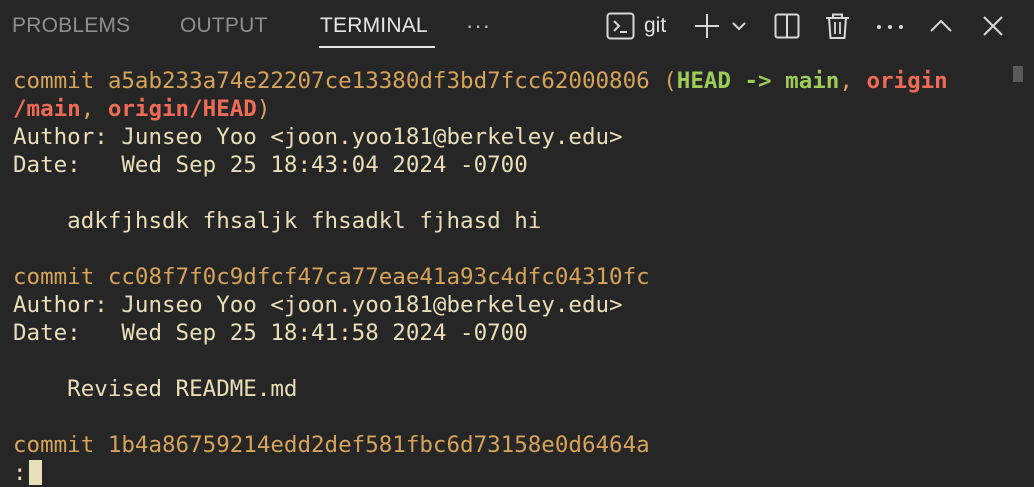  Describe the element at coordinates (663, 81) in the screenshot. I see `ref-open-paren: (` at that location.